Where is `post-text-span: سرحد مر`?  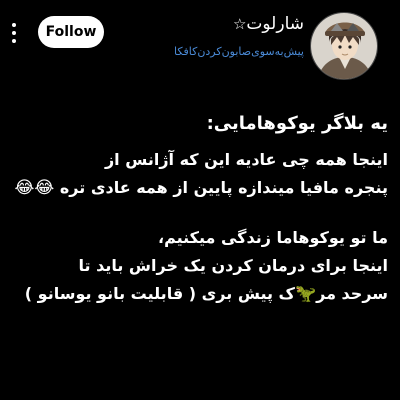 post-text-span: سرحد مر is located at coordinates (352, 293).